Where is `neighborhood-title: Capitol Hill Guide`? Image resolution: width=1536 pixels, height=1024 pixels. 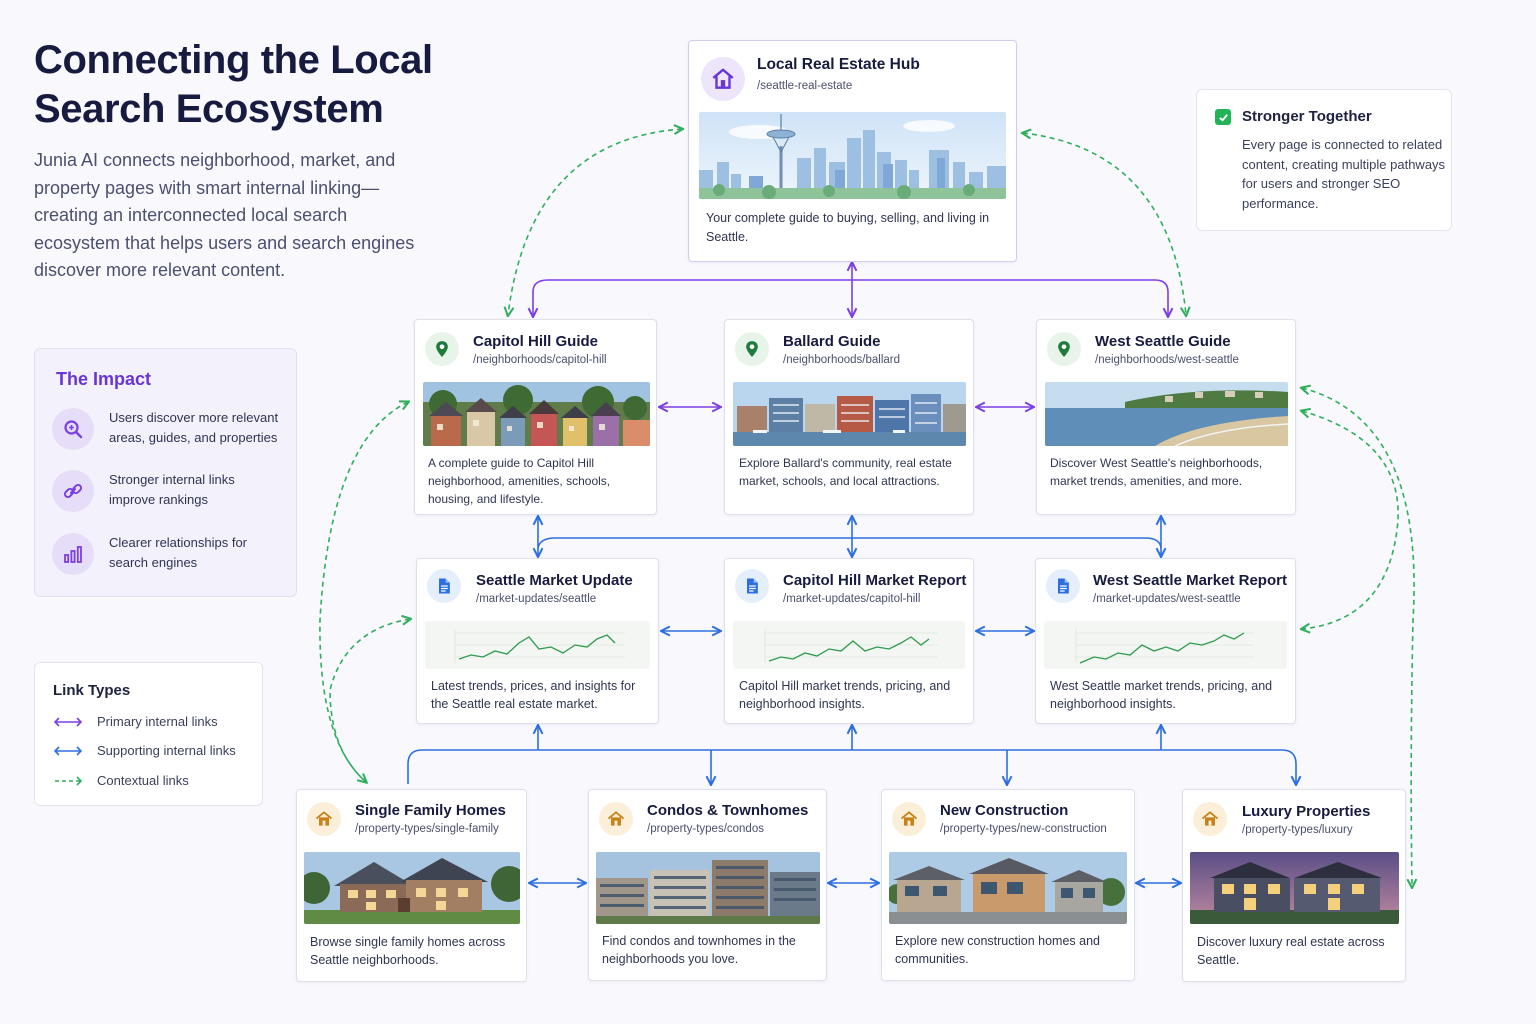
neighborhood-title: Capitol Hill Guide is located at coordinates (536, 341).